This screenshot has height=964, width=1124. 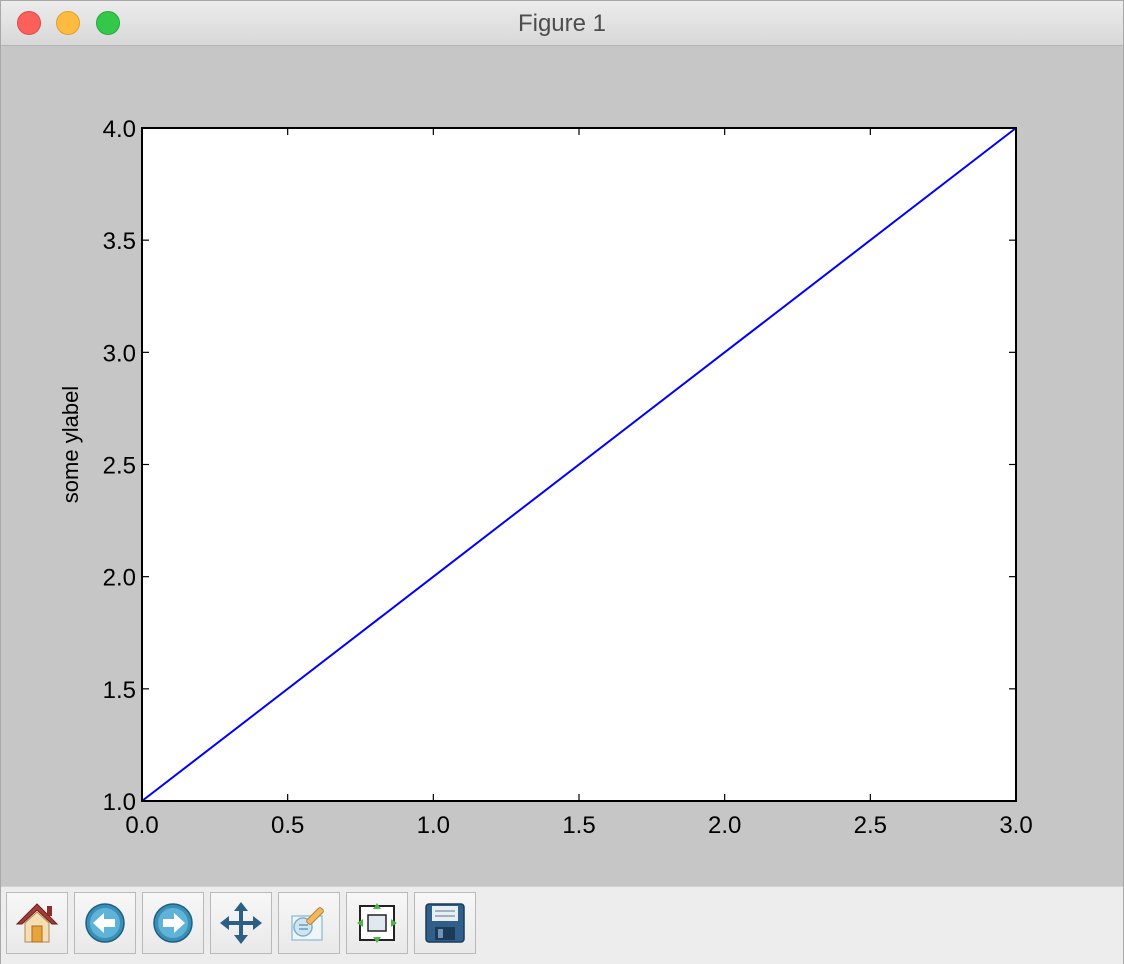 What do you see at coordinates (724, 825) in the screenshot?
I see `x-tick-label: 2.0` at bounding box center [724, 825].